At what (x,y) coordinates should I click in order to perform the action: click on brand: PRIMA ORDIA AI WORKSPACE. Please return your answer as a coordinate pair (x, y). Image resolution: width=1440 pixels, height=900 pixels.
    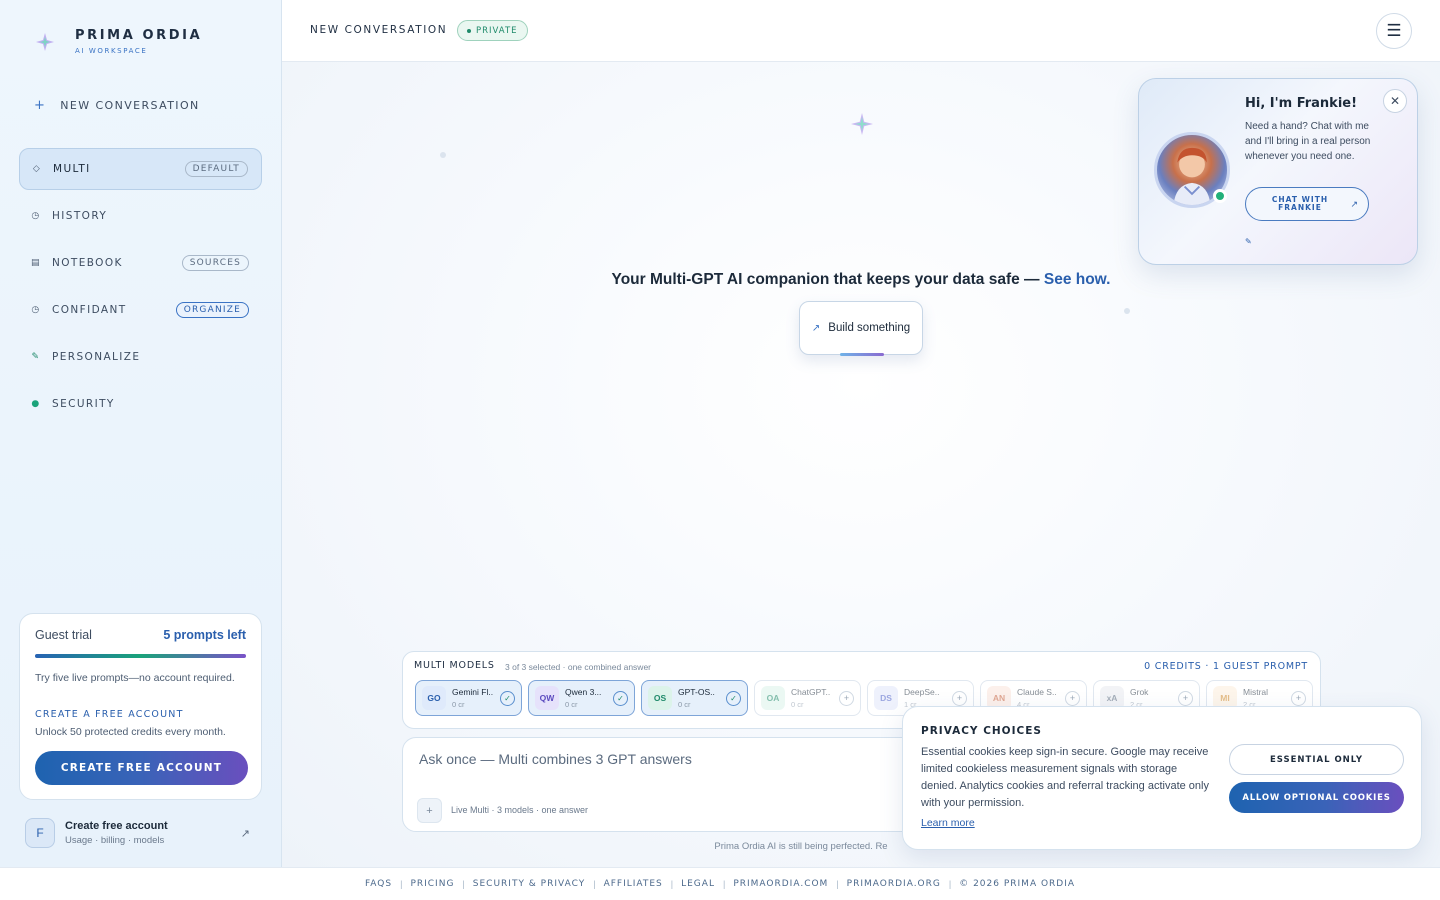
    Looking at the image, I should click on (118, 41).